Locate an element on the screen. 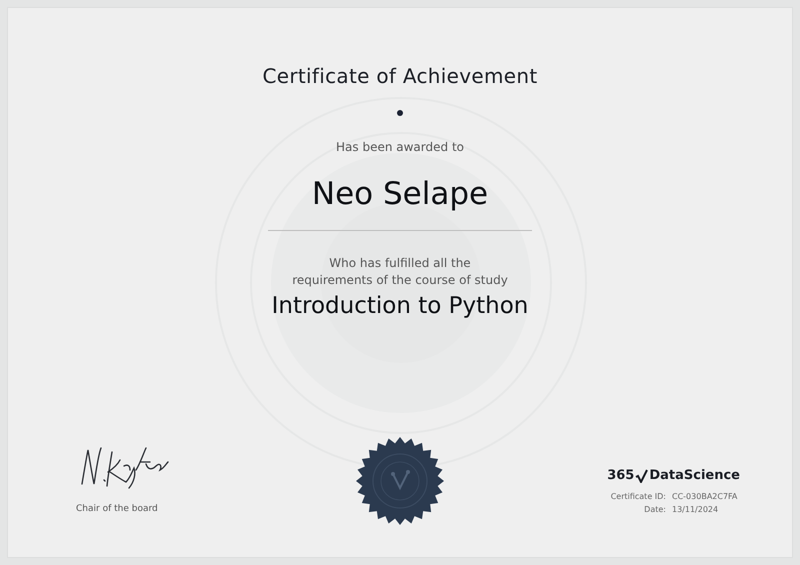 The image size is (800, 565). statement-line: requirements of the course of study is located at coordinates (400, 280).